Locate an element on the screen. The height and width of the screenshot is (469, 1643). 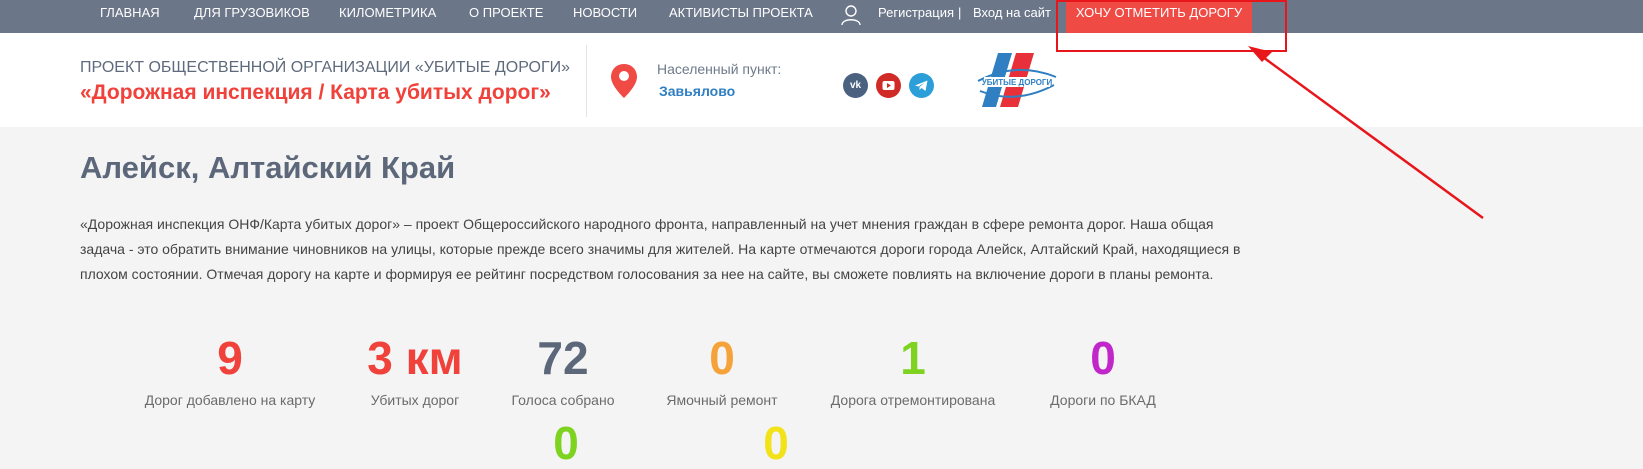
nav-item-kilometrics: КИЛОМЕТРИКА is located at coordinates (387, 16).